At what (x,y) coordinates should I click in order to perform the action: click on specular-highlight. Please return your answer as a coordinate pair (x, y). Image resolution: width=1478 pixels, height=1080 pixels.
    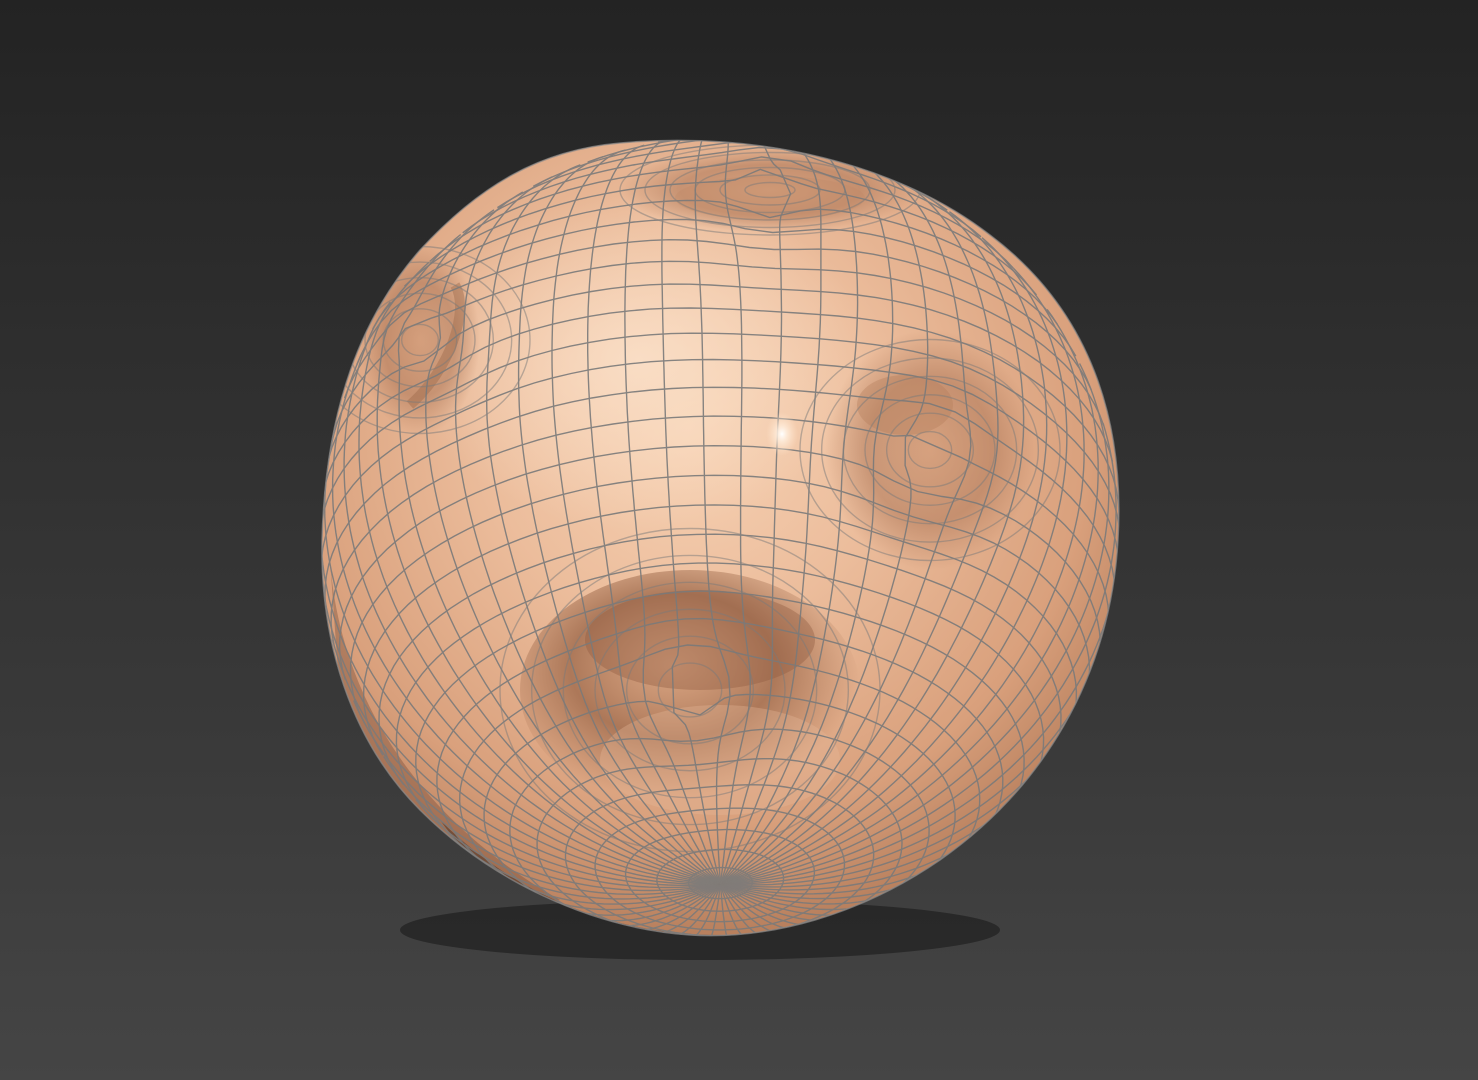
    Looking at the image, I should click on (782, 434).